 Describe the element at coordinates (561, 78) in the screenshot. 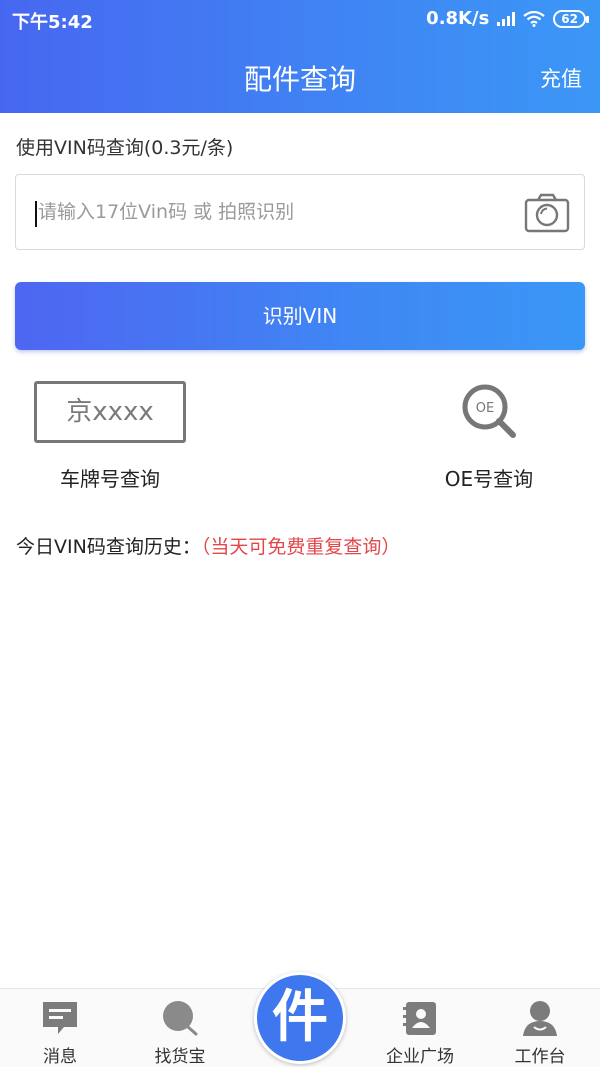

I see `recharge-button: 充值` at that location.